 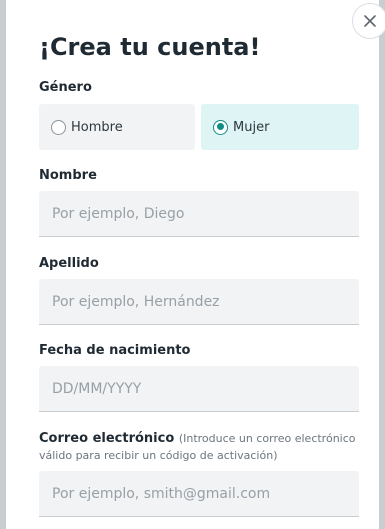 What do you see at coordinates (267, 438) in the screenshot?
I see `email-hint: (Introduce un correo electrónico` at bounding box center [267, 438].